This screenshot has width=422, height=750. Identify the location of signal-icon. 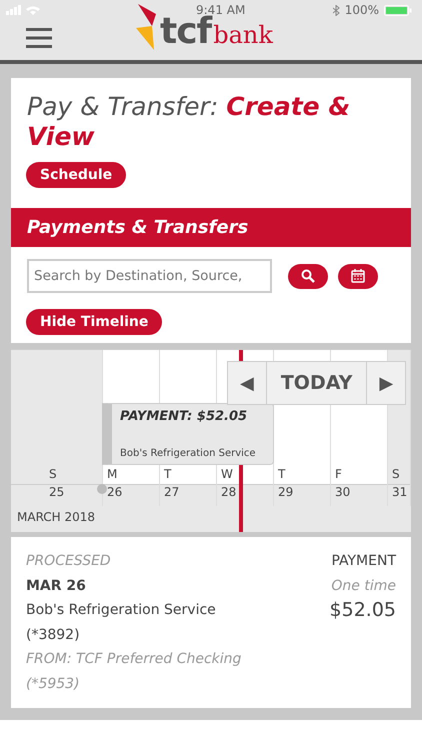
(24, 10).